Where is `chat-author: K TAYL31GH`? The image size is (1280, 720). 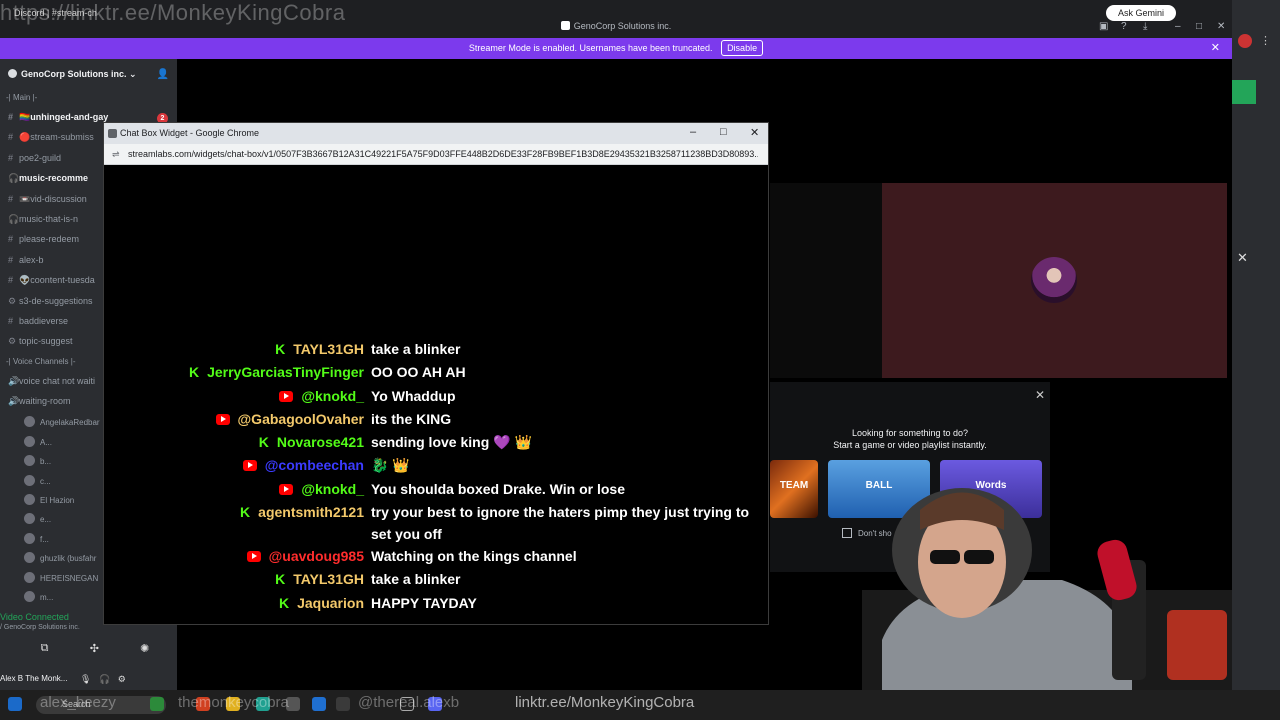 chat-author: K TAYL31GH is located at coordinates (319, 579).